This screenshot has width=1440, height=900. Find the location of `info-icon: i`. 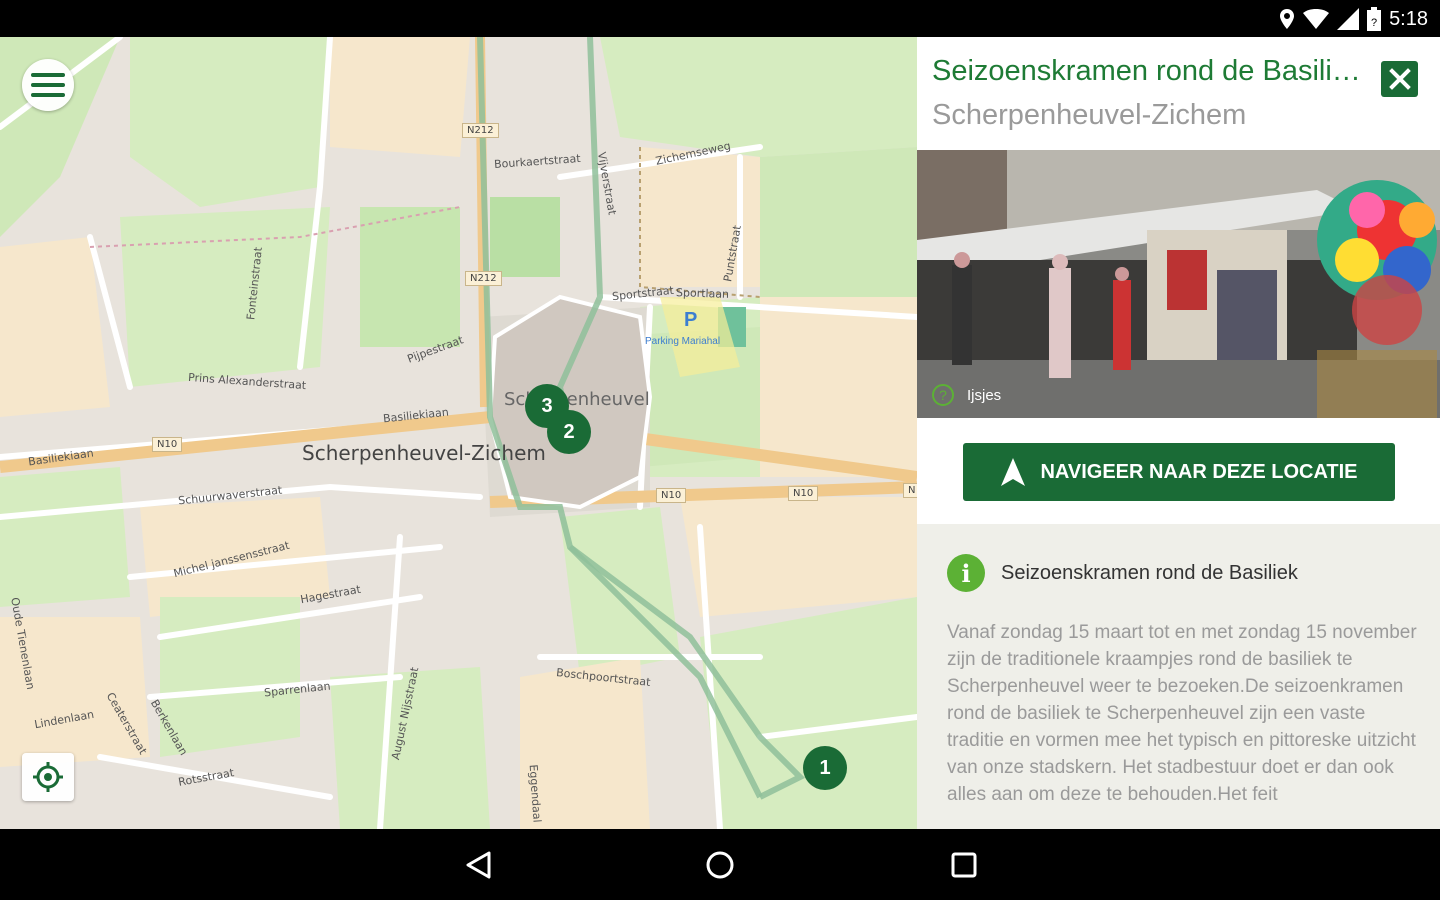

info-icon: i is located at coordinates (966, 573).